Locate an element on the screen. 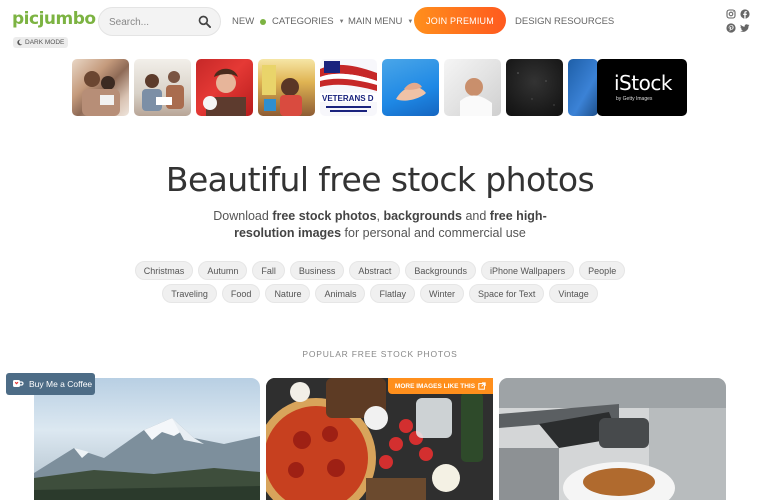 This screenshot has height=500, width=760. external-link-icon is located at coordinates (482, 386).